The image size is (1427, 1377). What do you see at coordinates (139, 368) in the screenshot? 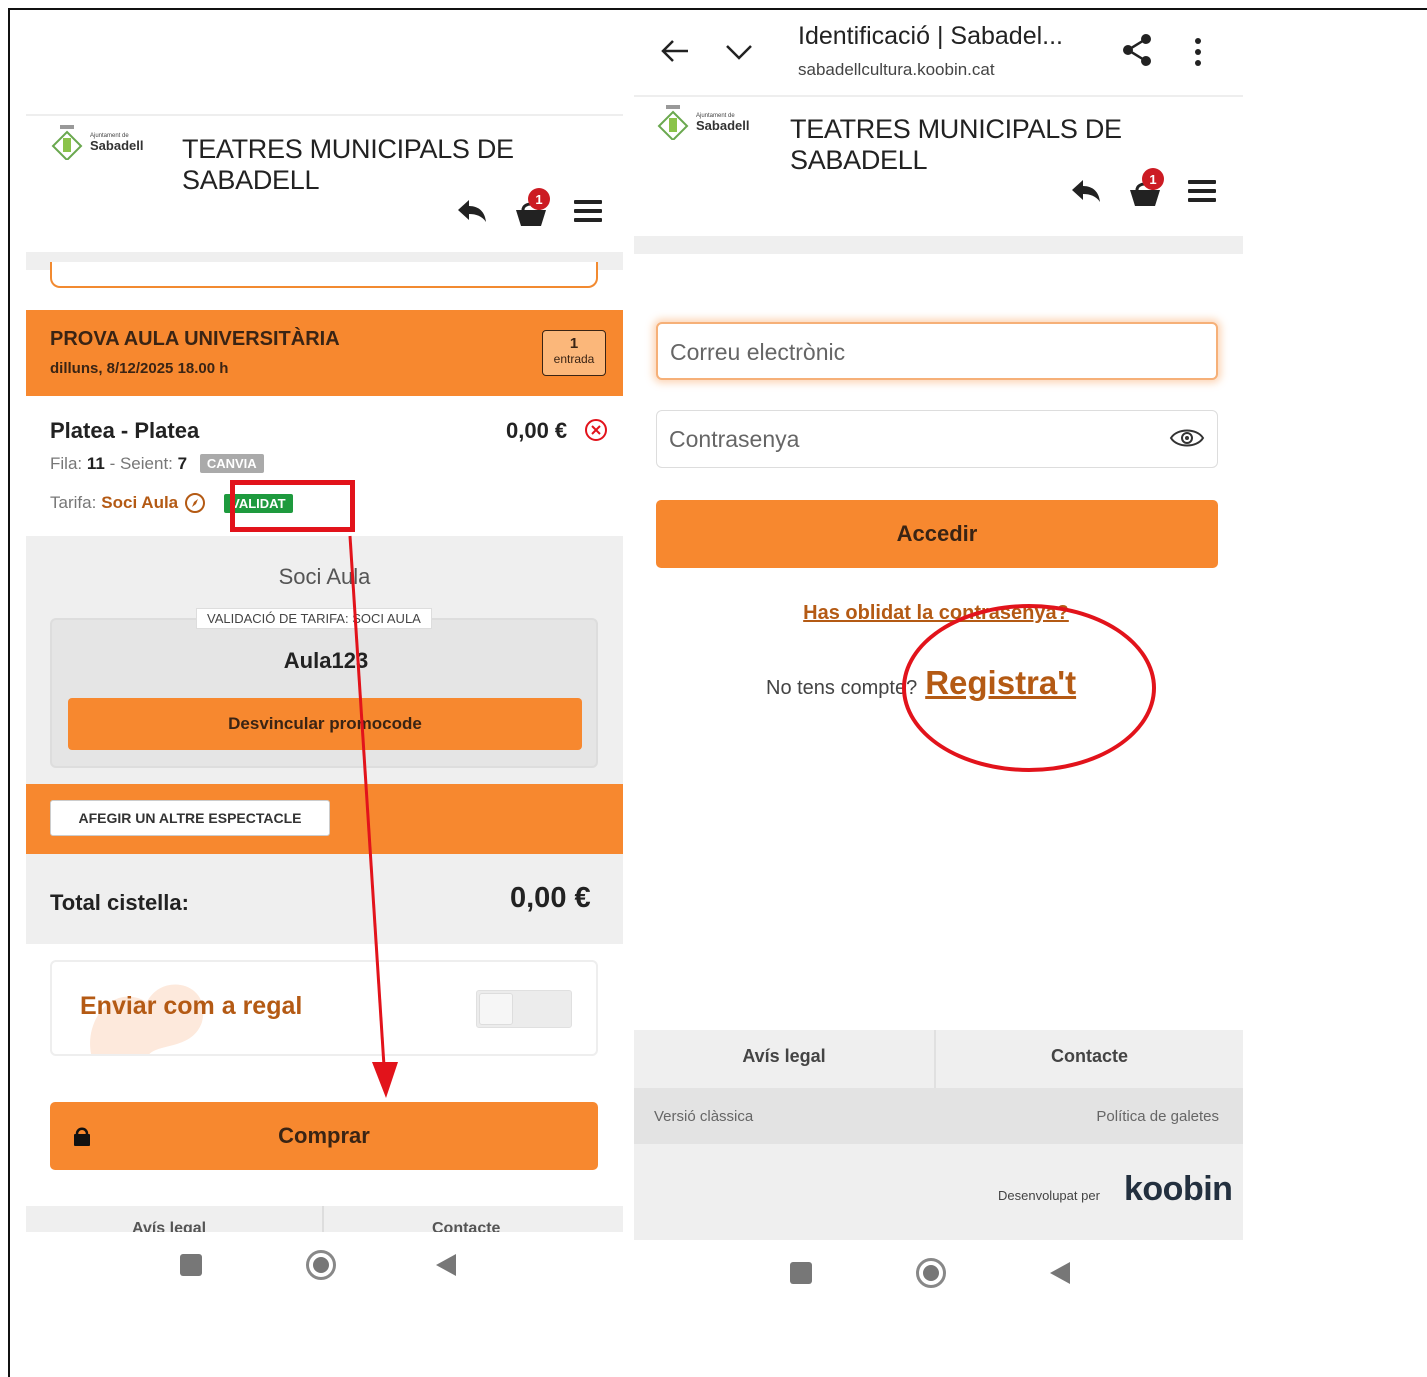
I see `event-date: dilluns, 8/12/2025 18.00 h` at bounding box center [139, 368].